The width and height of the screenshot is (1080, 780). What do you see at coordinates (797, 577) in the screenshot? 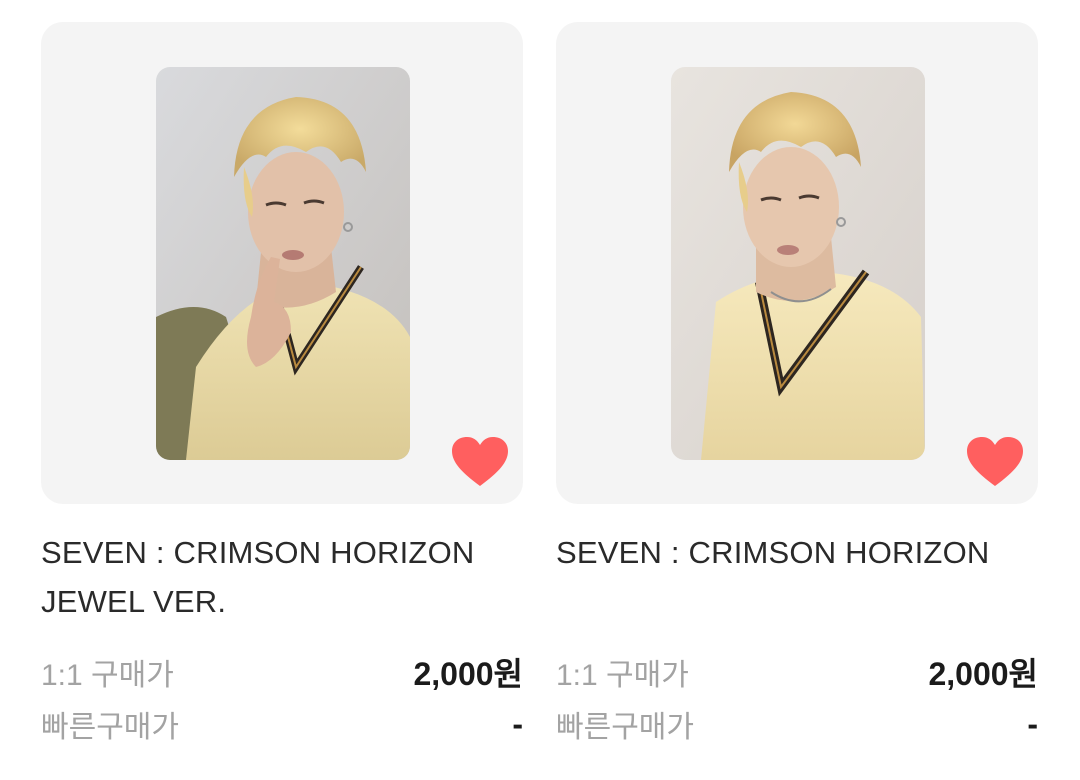
I see `product-title: SEVEN : CRIMSON HORIZON` at bounding box center [797, 577].